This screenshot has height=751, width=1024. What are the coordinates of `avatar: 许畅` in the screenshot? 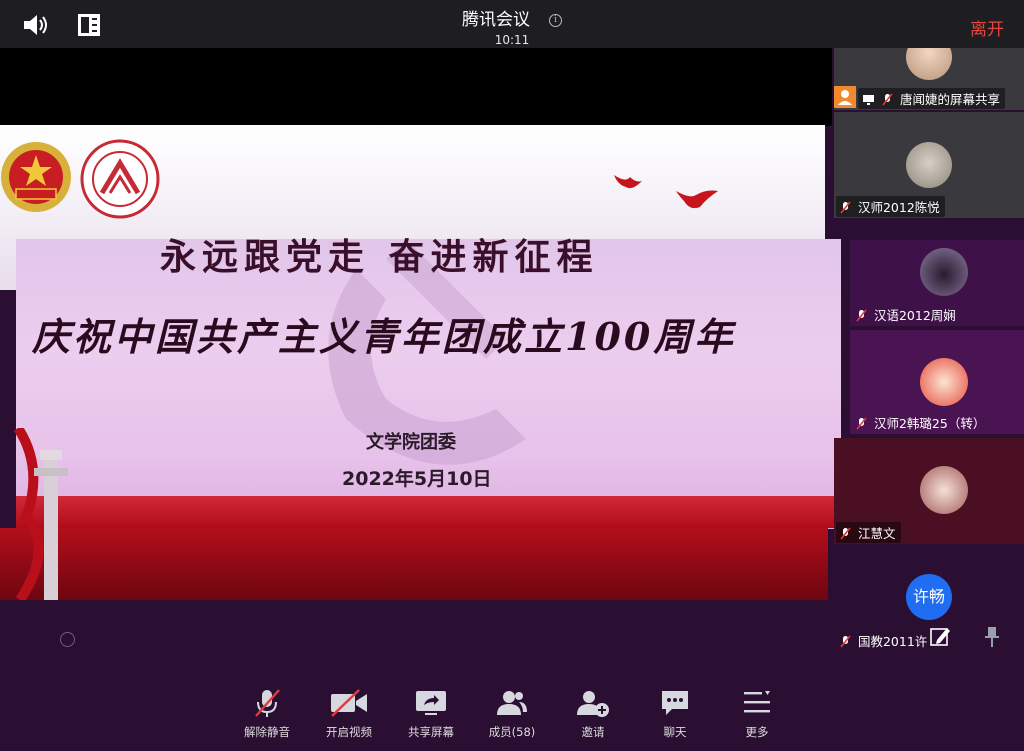 It's located at (929, 597).